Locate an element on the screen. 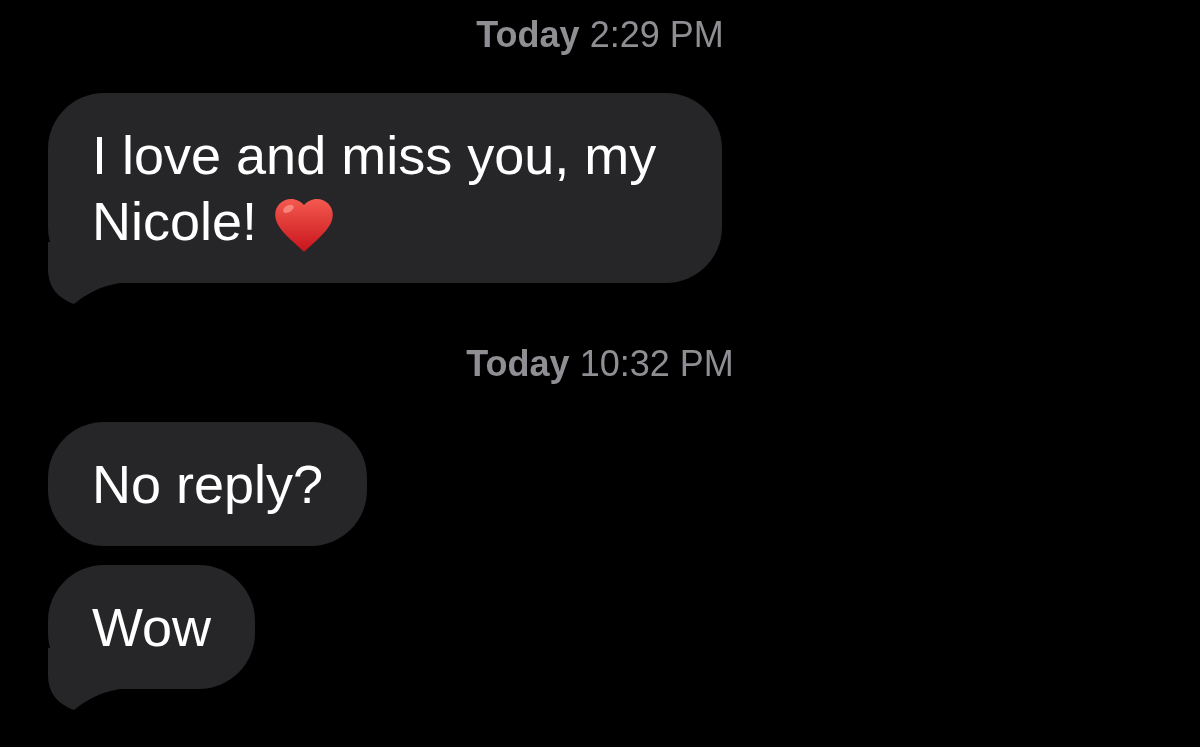  message-text: No reply? is located at coordinates (208, 484).